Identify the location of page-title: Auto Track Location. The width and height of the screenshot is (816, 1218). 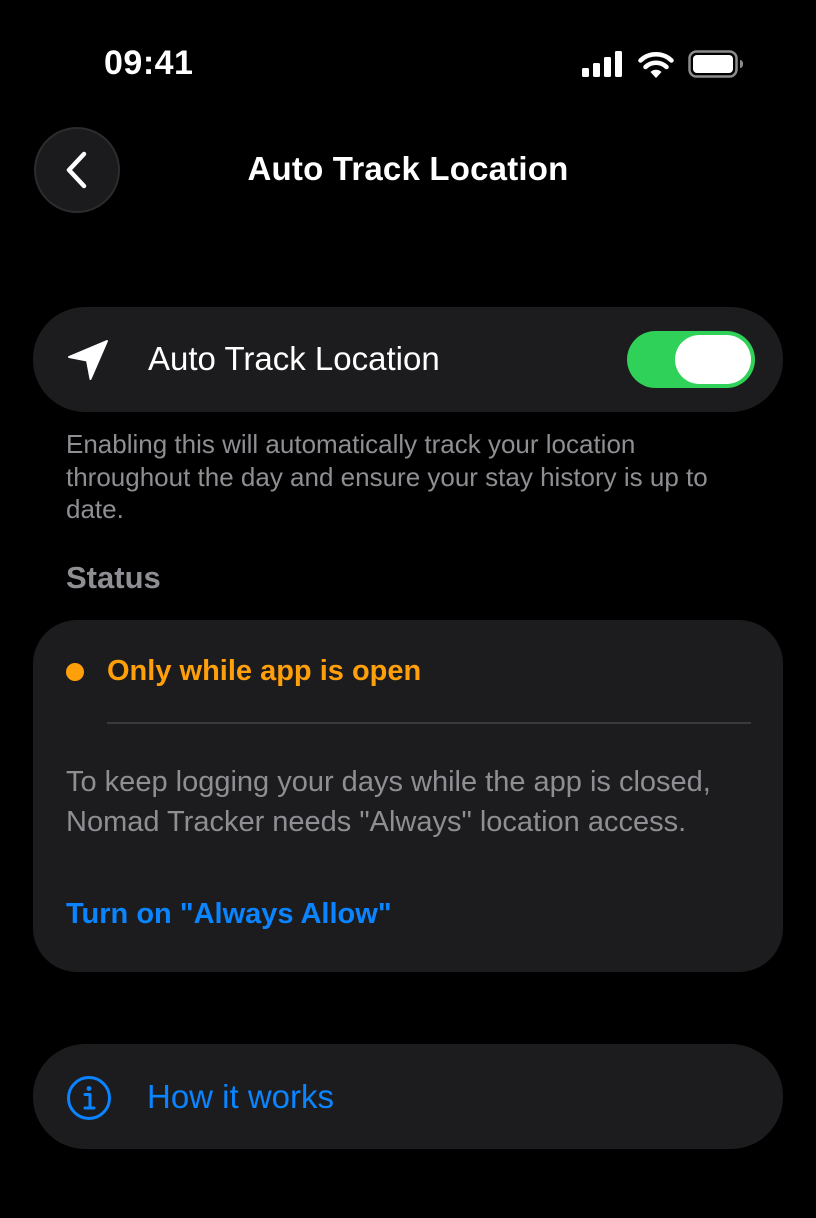
(408, 168).